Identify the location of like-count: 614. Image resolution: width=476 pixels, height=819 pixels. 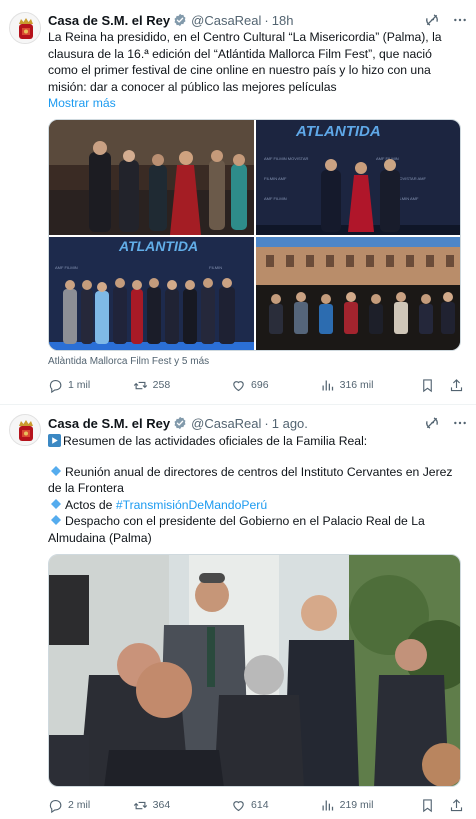
(260, 805).